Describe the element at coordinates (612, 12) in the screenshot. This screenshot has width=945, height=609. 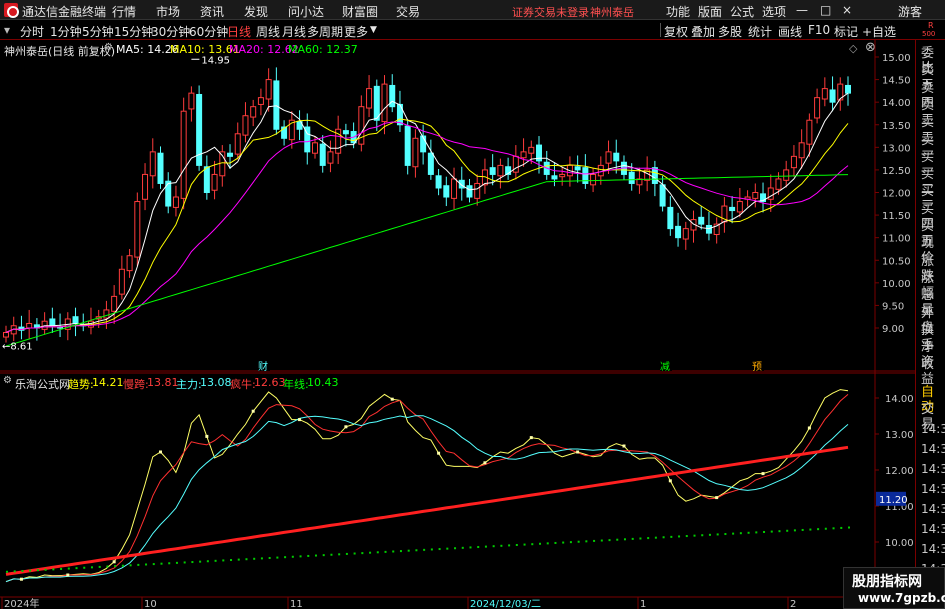
I see `stock-notice: 神州泰岳` at that location.